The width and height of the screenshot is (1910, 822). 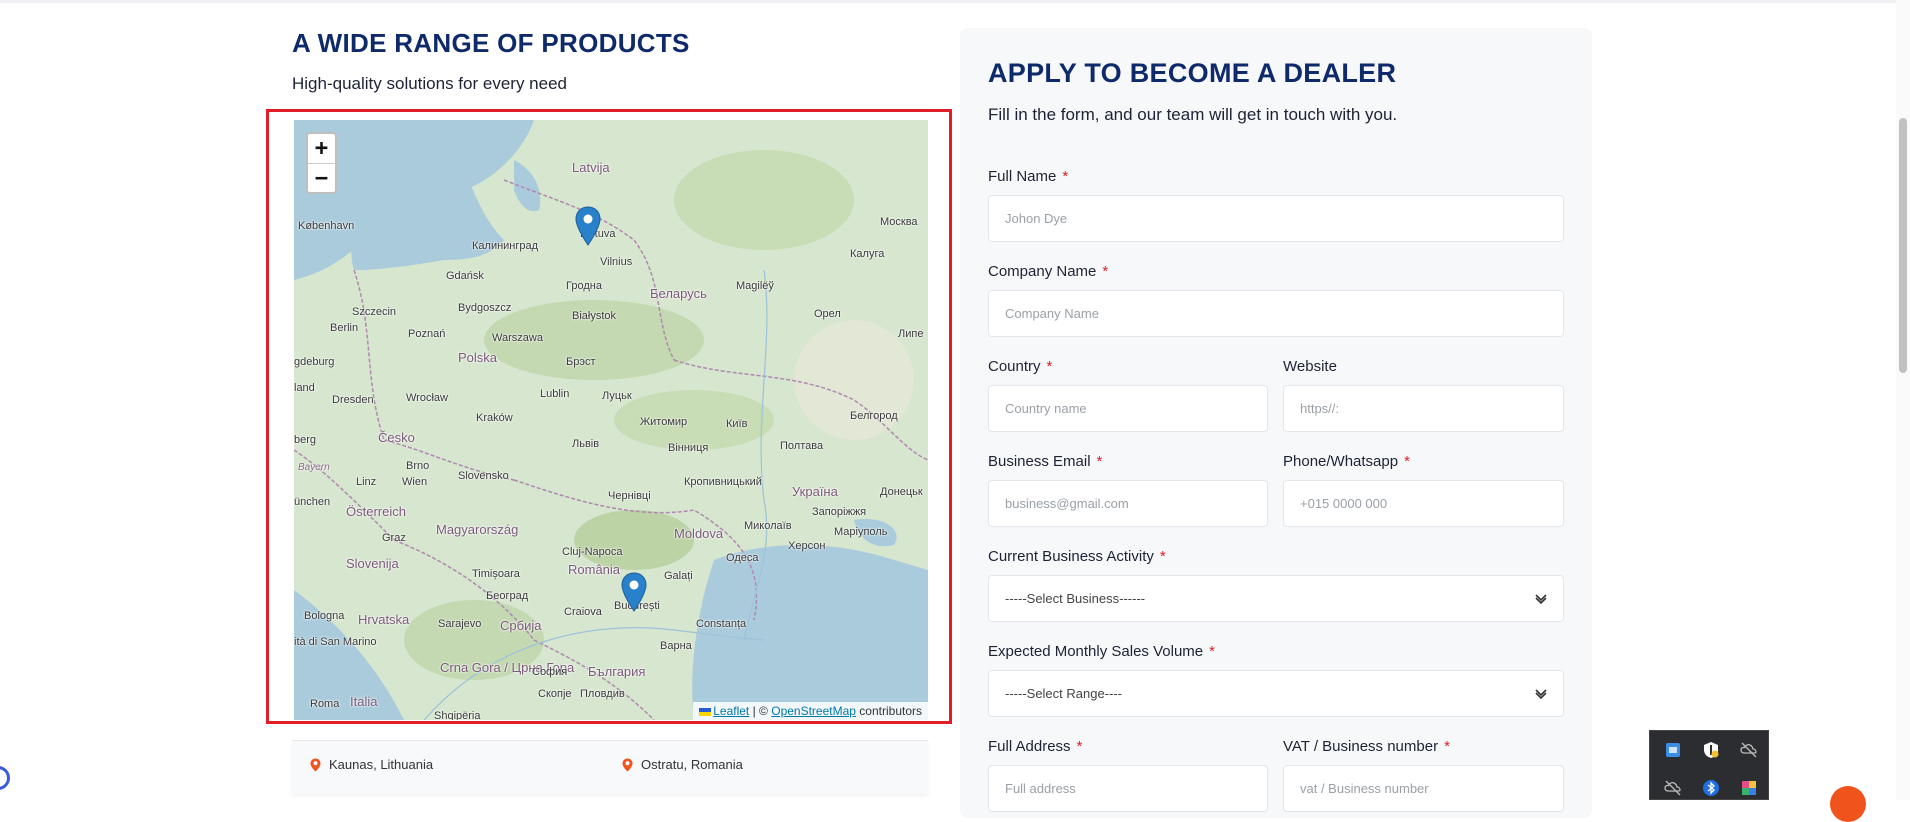 What do you see at coordinates (326, 226) in the screenshot?
I see `map-label-kobenhavn: København` at bounding box center [326, 226].